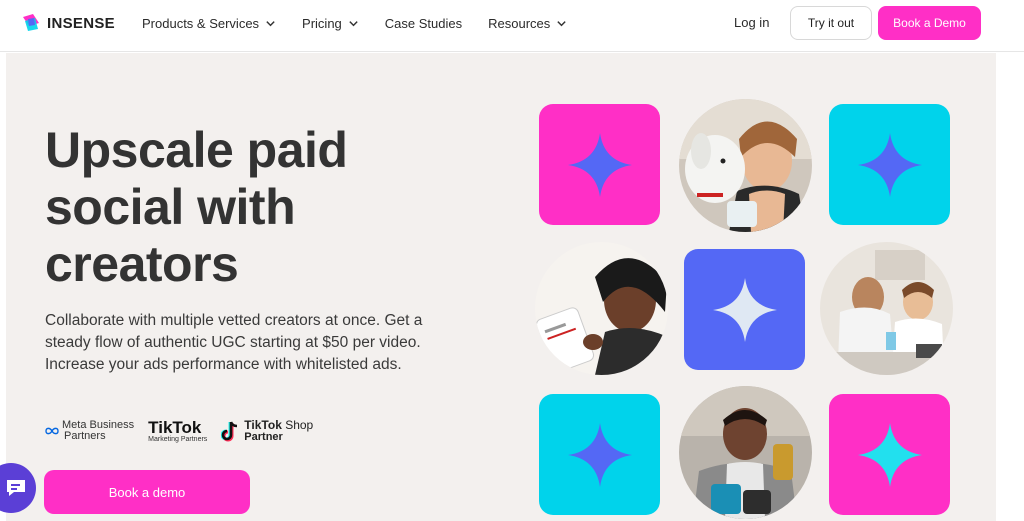 This screenshot has height=521, width=1024. What do you see at coordinates (1010, 287) in the screenshot?
I see `page-edge` at bounding box center [1010, 287].